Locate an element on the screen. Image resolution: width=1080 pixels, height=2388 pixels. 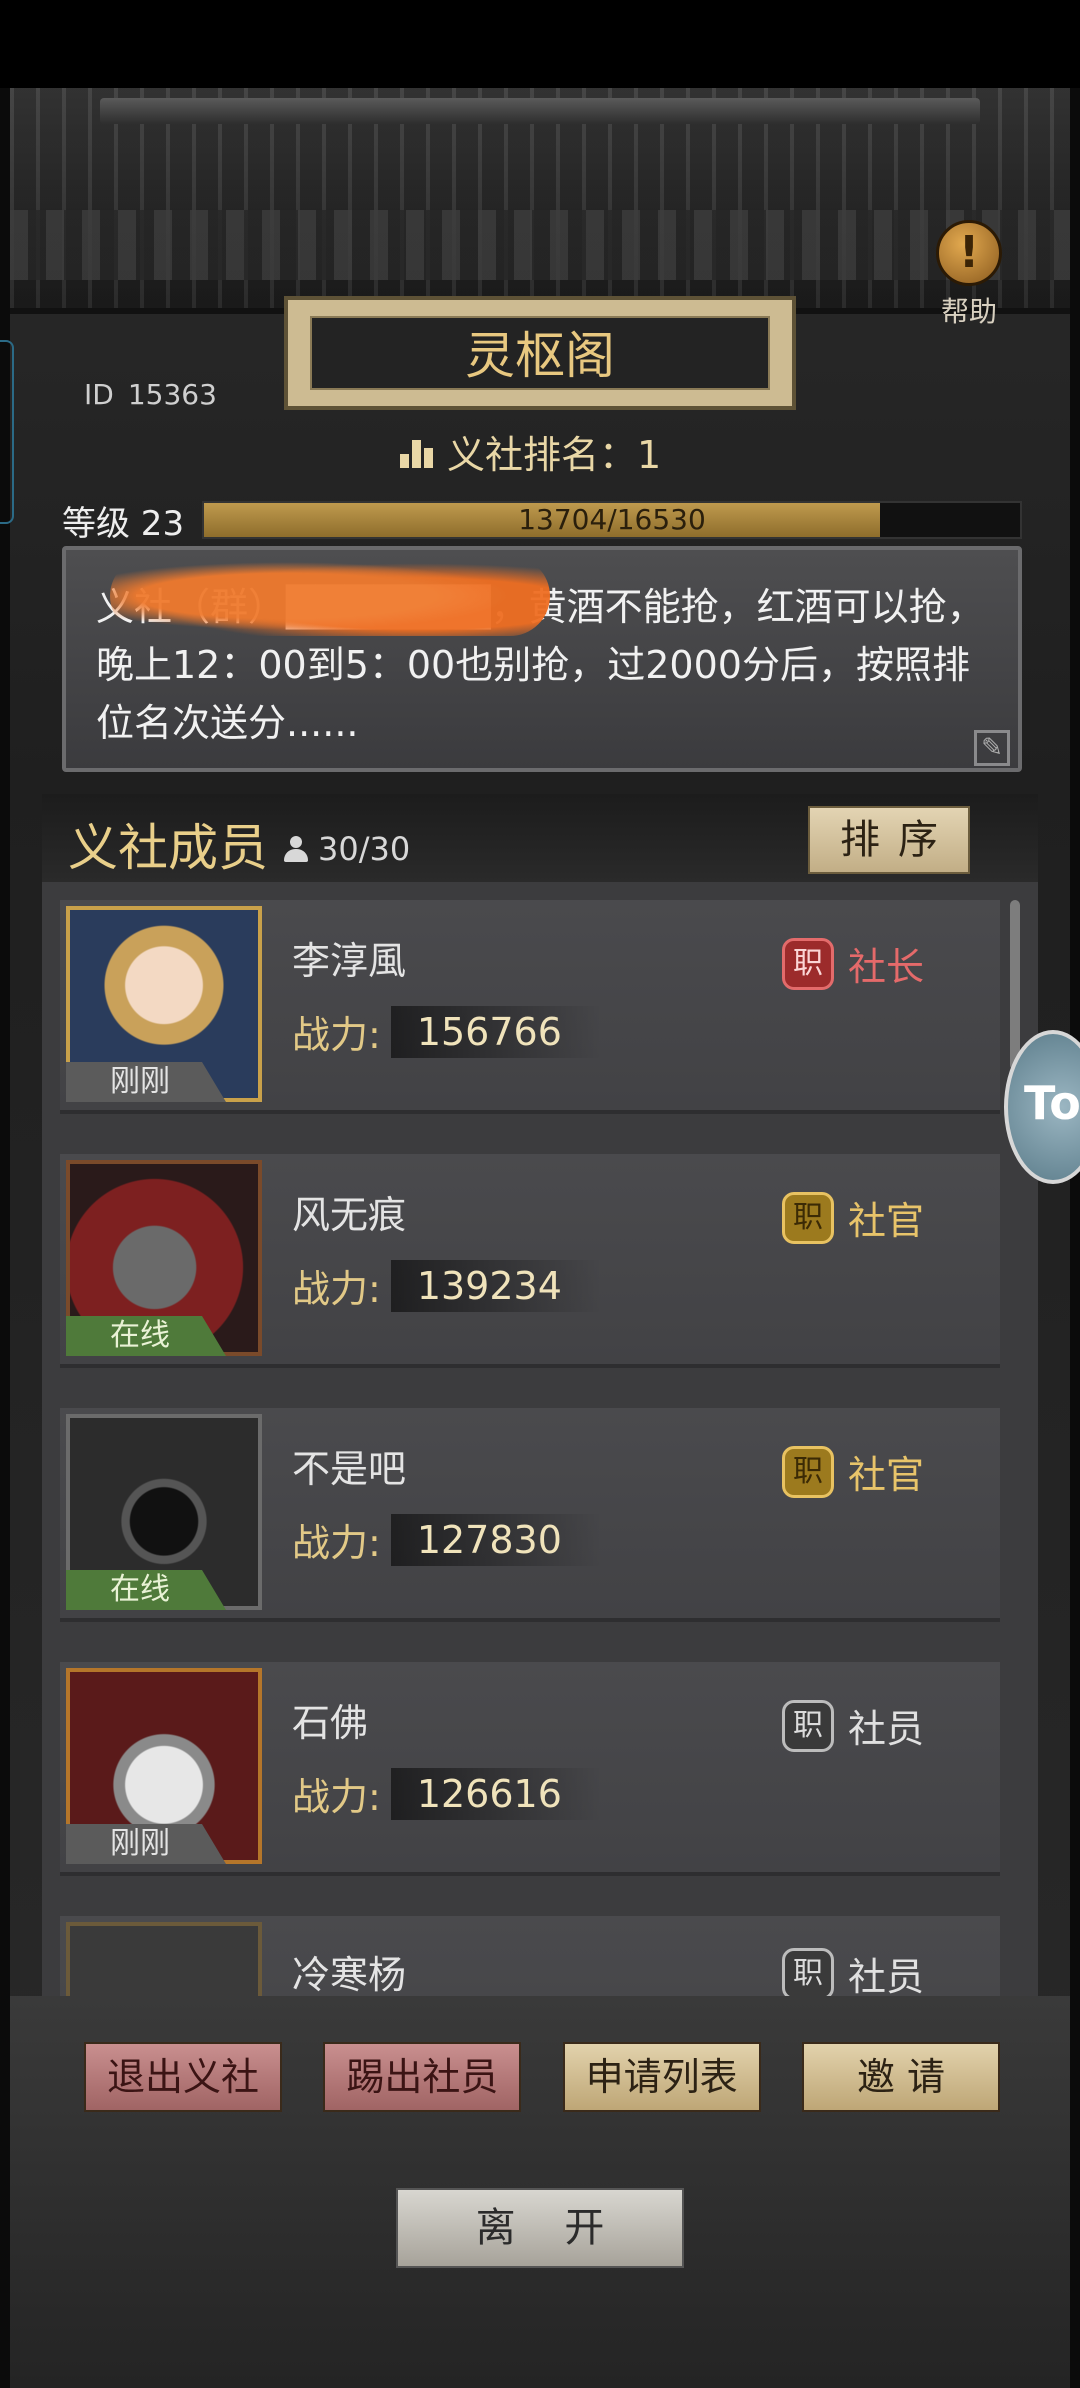
redaction-scribble is located at coordinates (330, 596).